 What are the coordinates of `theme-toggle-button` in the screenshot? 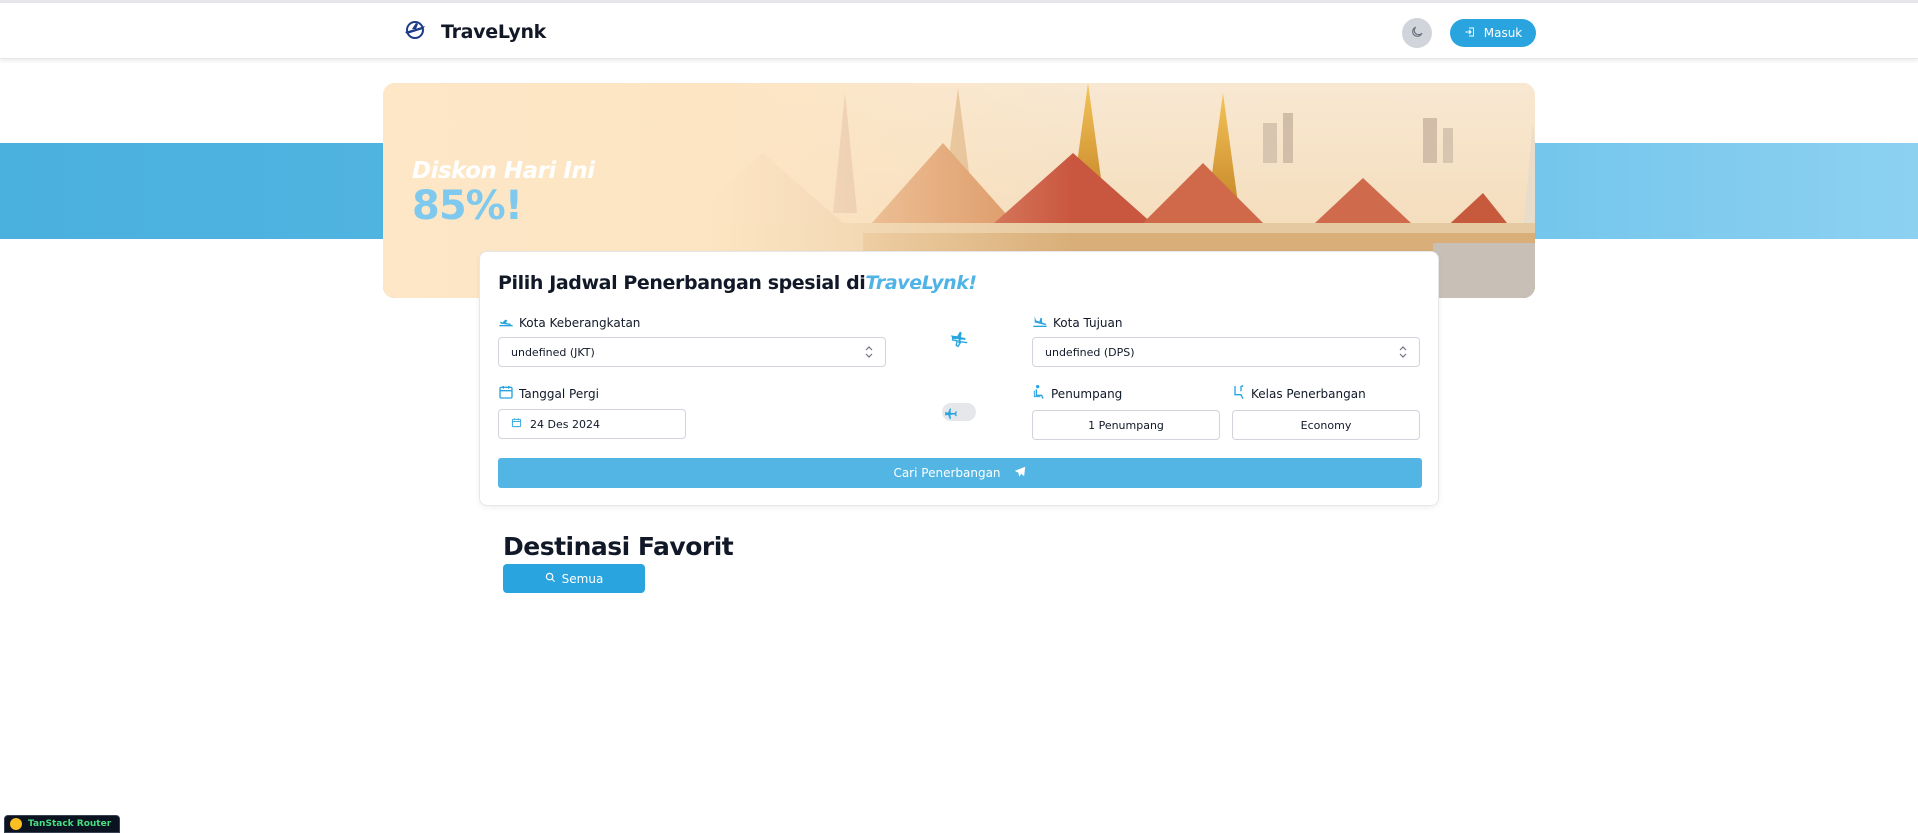 It's located at (1417, 33).